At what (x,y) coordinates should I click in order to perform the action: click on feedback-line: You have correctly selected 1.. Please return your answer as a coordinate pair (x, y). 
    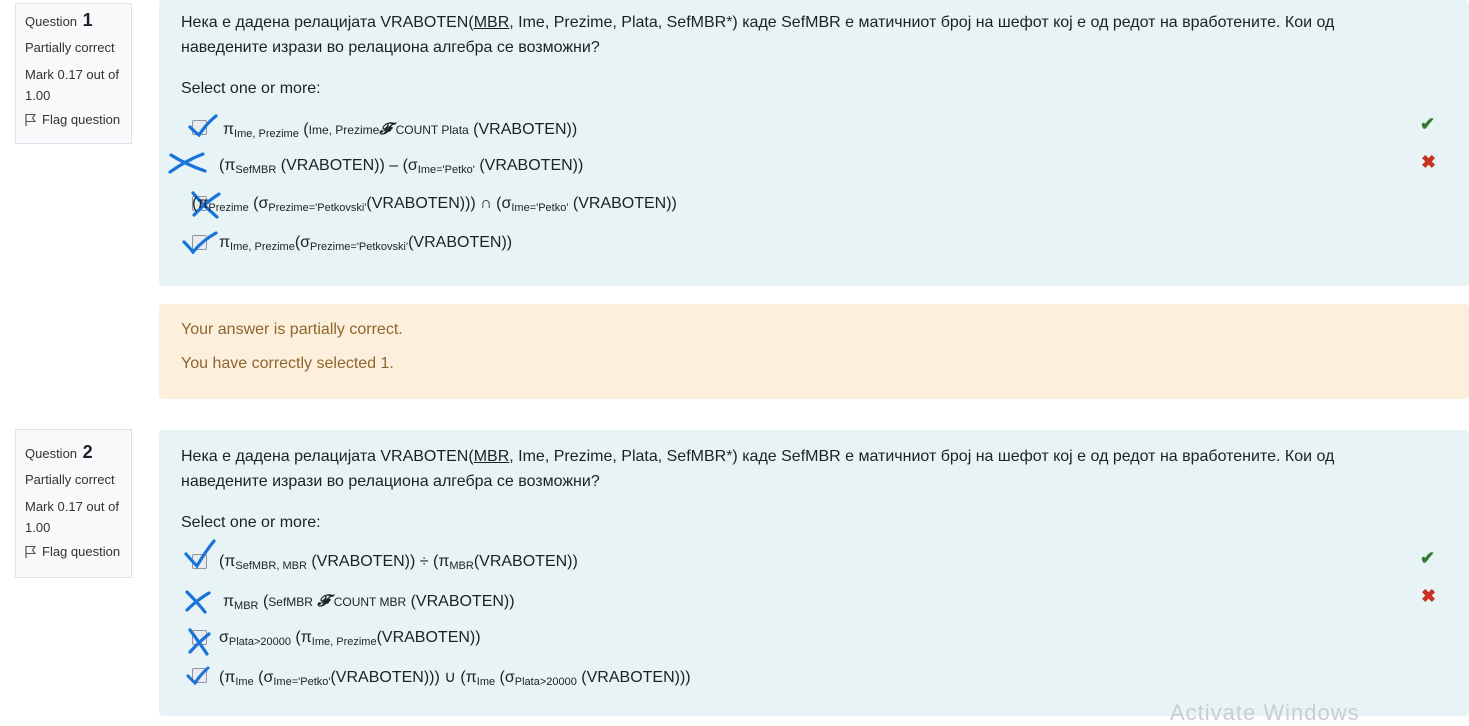
    Looking at the image, I should click on (287, 363).